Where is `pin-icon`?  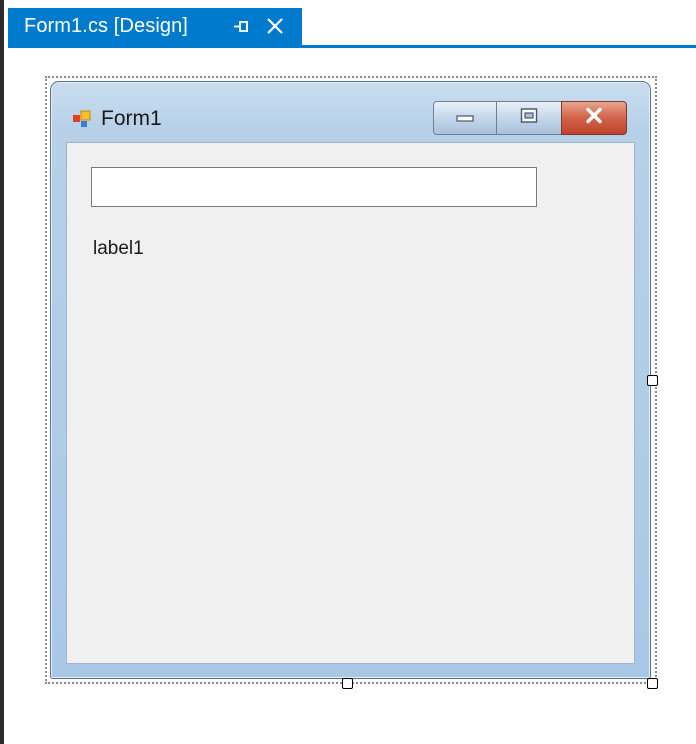
pin-icon is located at coordinates (242, 27).